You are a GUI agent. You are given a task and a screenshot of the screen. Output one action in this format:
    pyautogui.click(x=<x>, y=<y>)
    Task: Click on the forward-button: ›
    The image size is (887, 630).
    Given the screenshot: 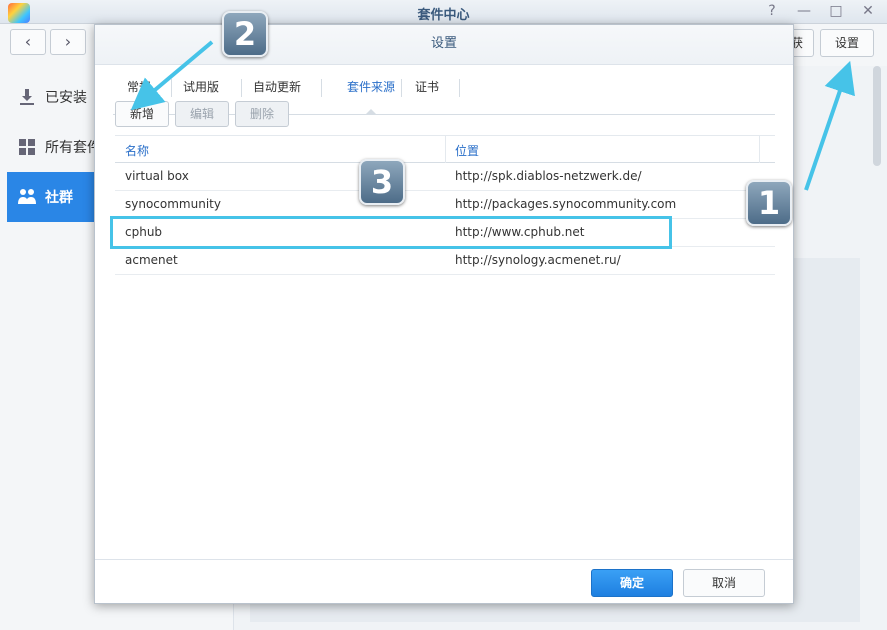 What is the action you would take?
    pyautogui.click(x=68, y=42)
    